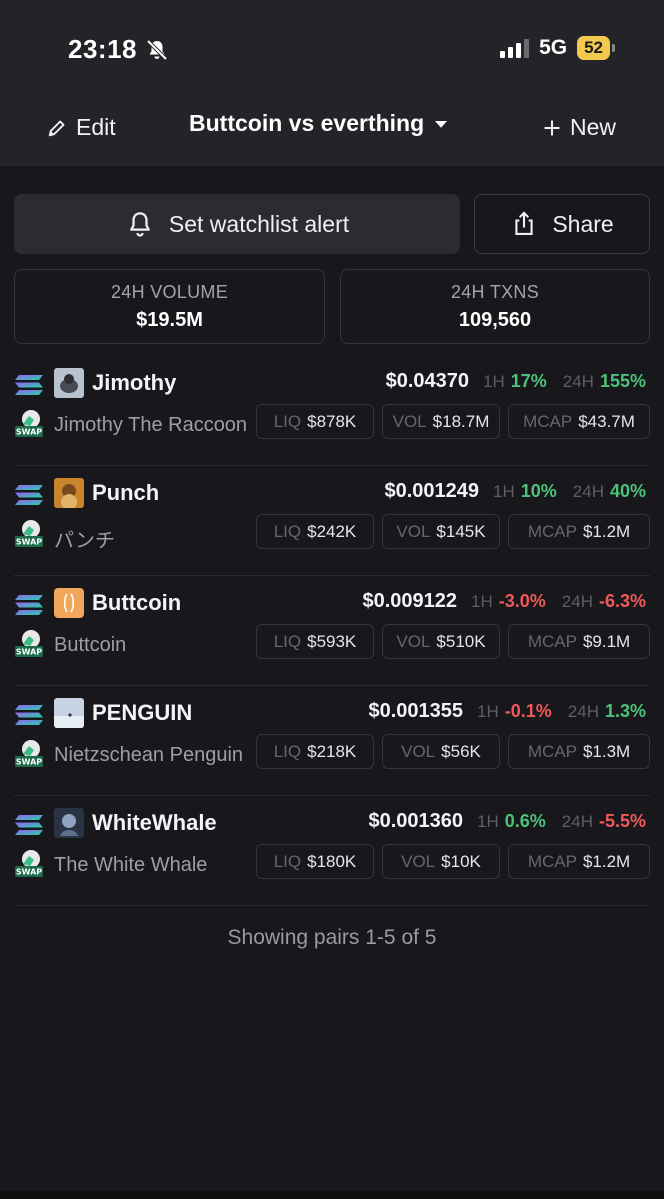 This screenshot has width=664, height=1199. What do you see at coordinates (154, 822) in the screenshot?
I see `token-symbol: WhiteWhale` at bounding box center [154, 822].